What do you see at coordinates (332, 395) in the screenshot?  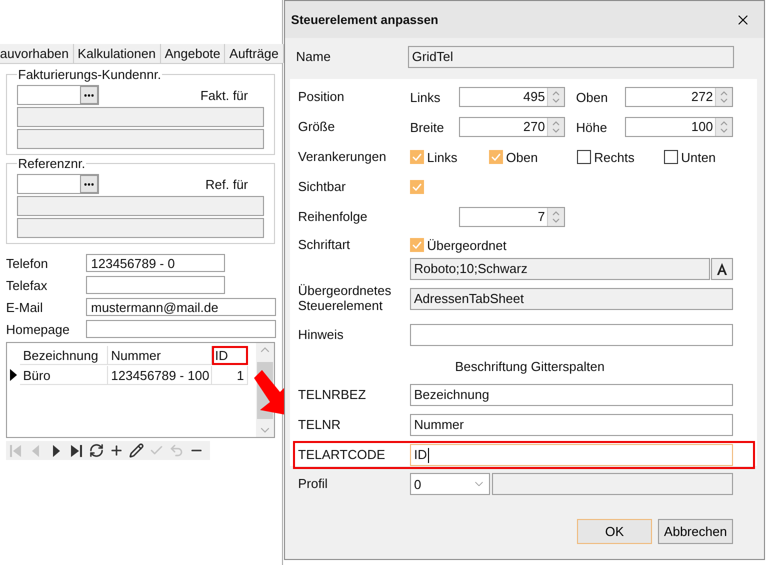 I see `field-label: TELNRBEZ` at bounding box center [332, 395].